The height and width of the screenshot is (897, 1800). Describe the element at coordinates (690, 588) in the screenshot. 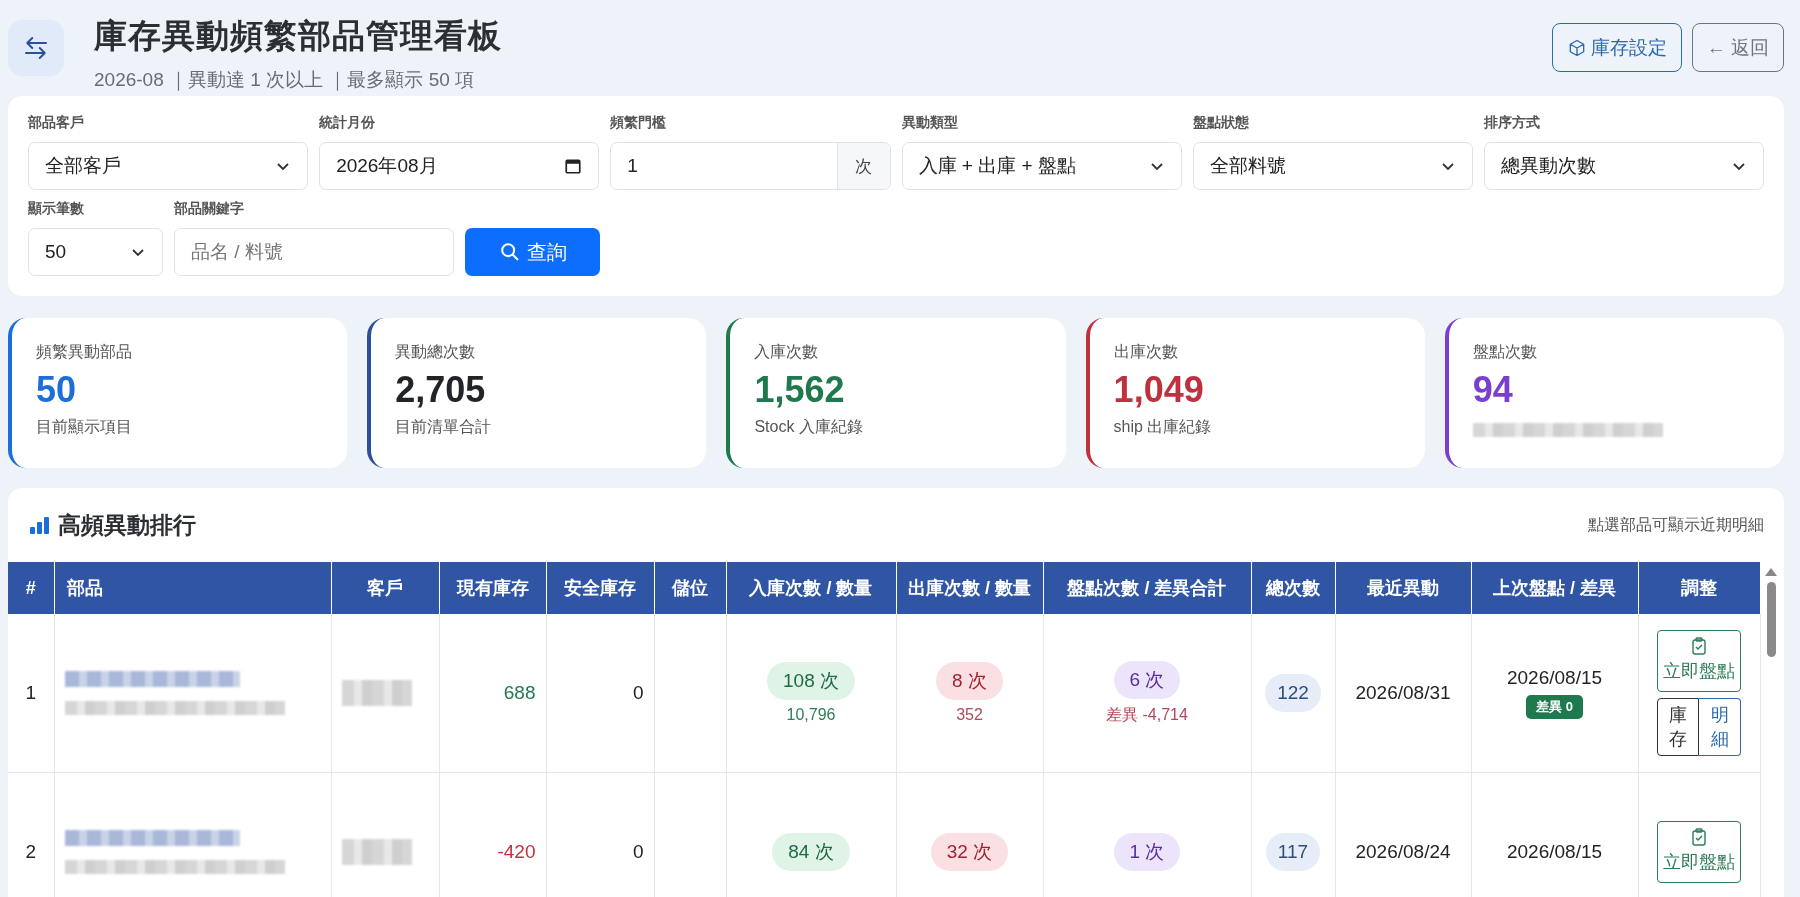

I see `column-header: 儲位` at that location.